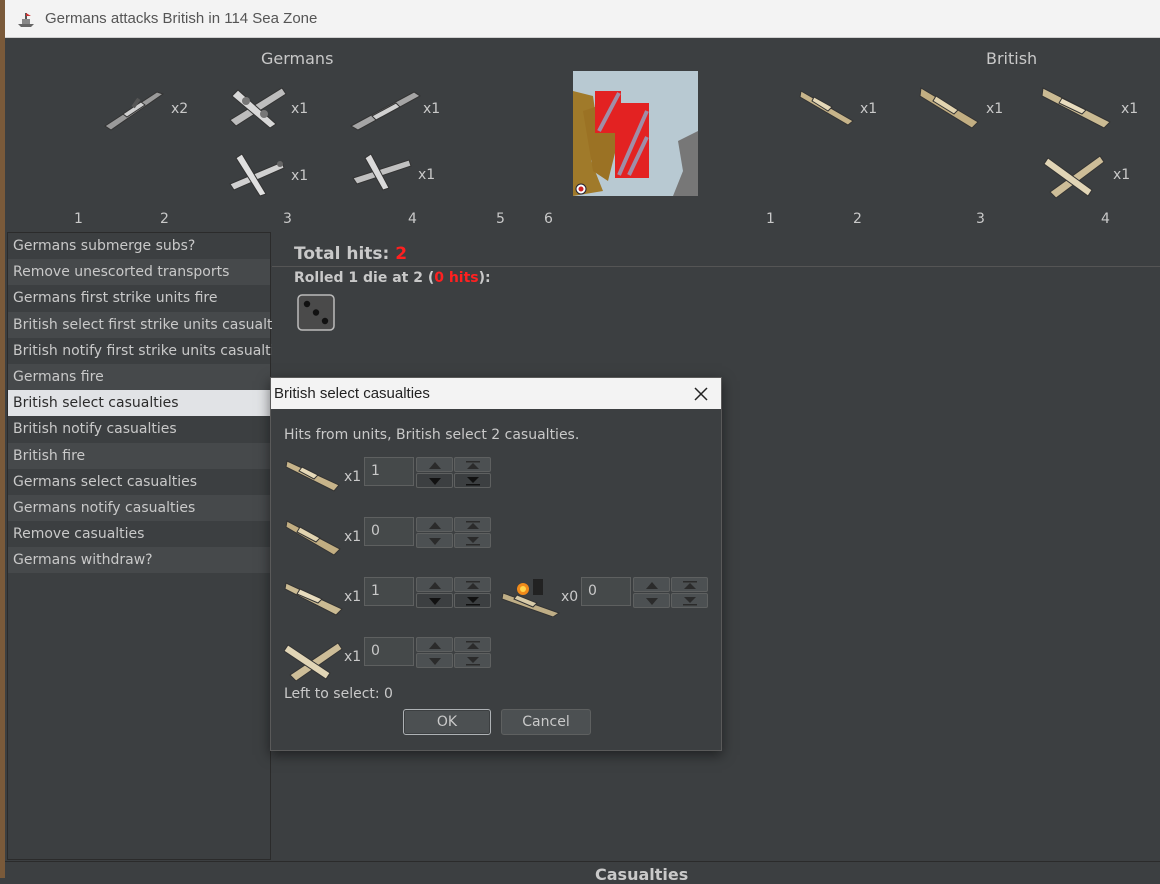 The width and height of the screenshot is (1160, 884). I want to click on total-hits-label: Total hits:, so click(345, 254).